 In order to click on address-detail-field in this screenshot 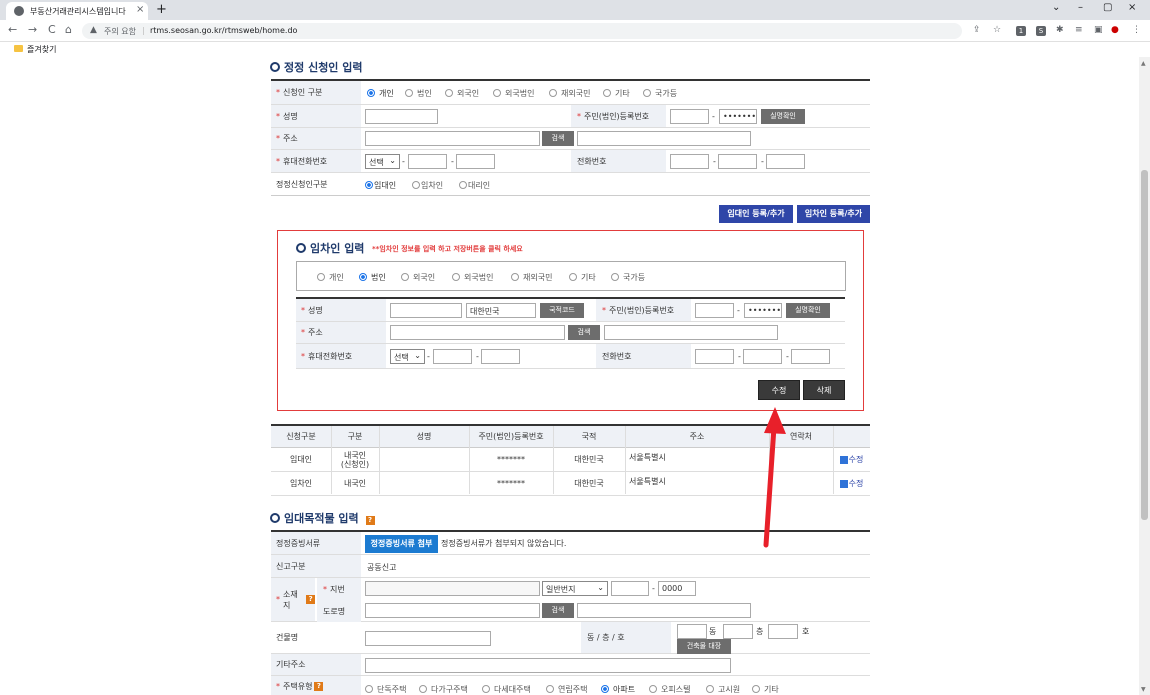, I will do `click(664, 138)`.